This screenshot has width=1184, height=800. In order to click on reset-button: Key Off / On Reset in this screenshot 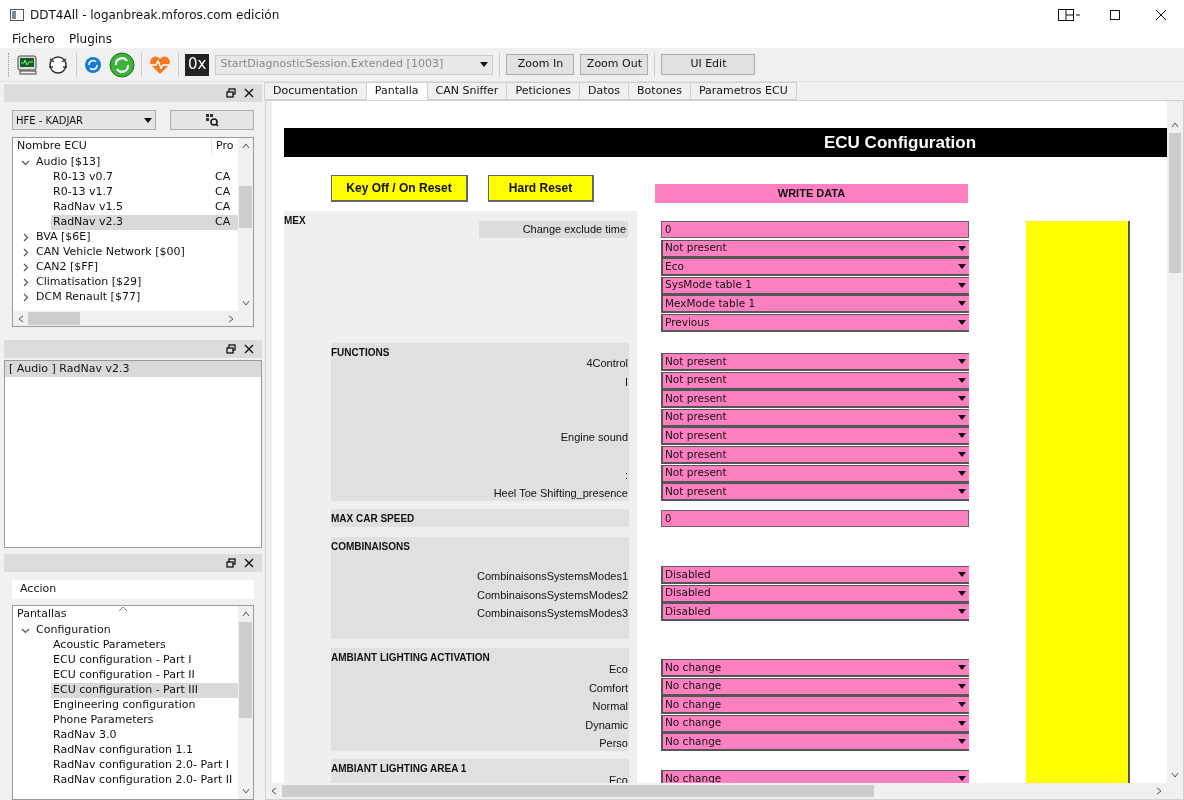, I will do `click(399, 188)`.